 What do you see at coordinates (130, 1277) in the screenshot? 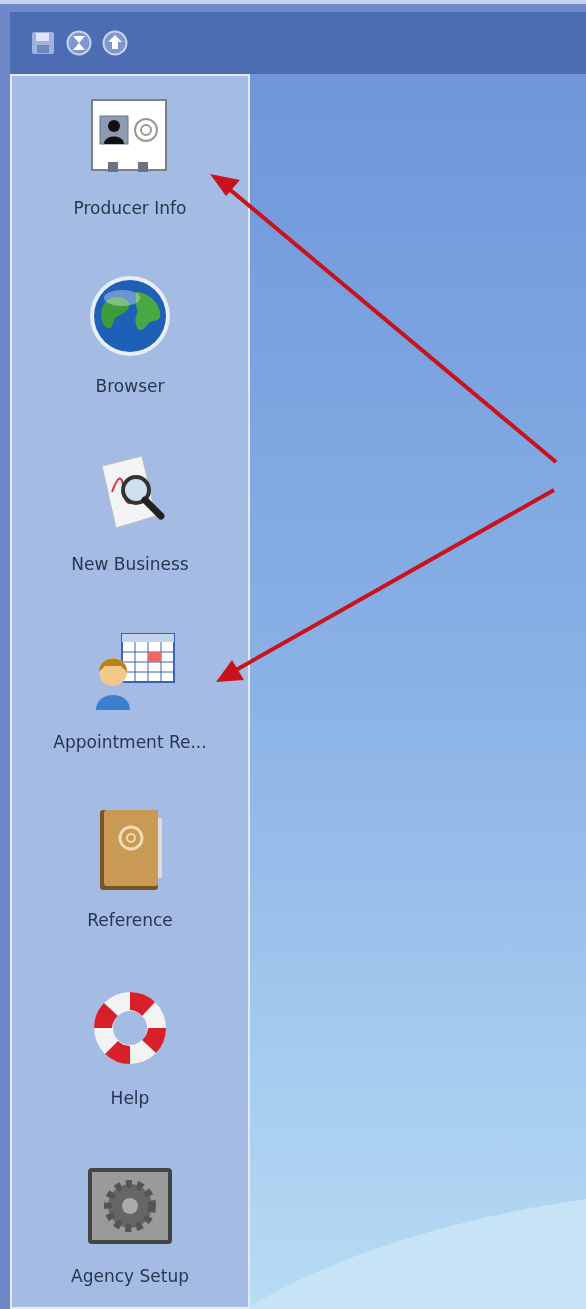
I see `sidebar-item-label: Agency Setup` at bounding box center [130, 1277].